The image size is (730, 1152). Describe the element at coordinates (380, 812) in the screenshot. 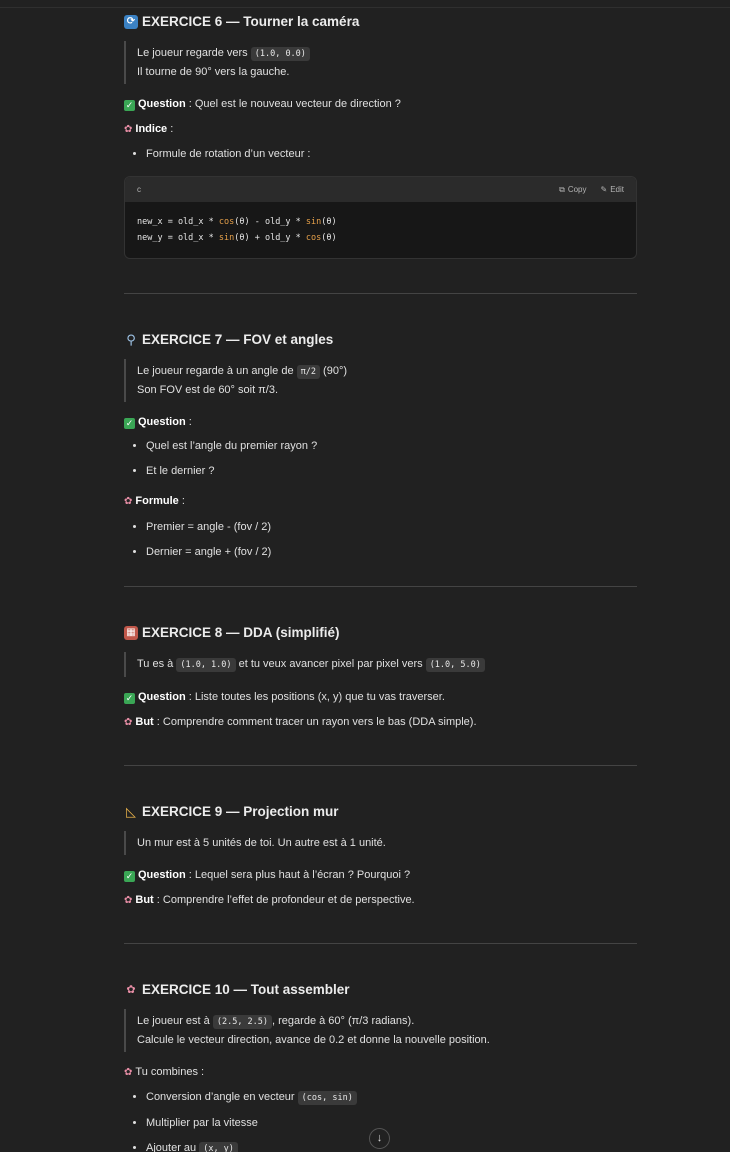

I see `exercise-9-heading: ◺ EXERCICE 9 — Projection mur` at that location.